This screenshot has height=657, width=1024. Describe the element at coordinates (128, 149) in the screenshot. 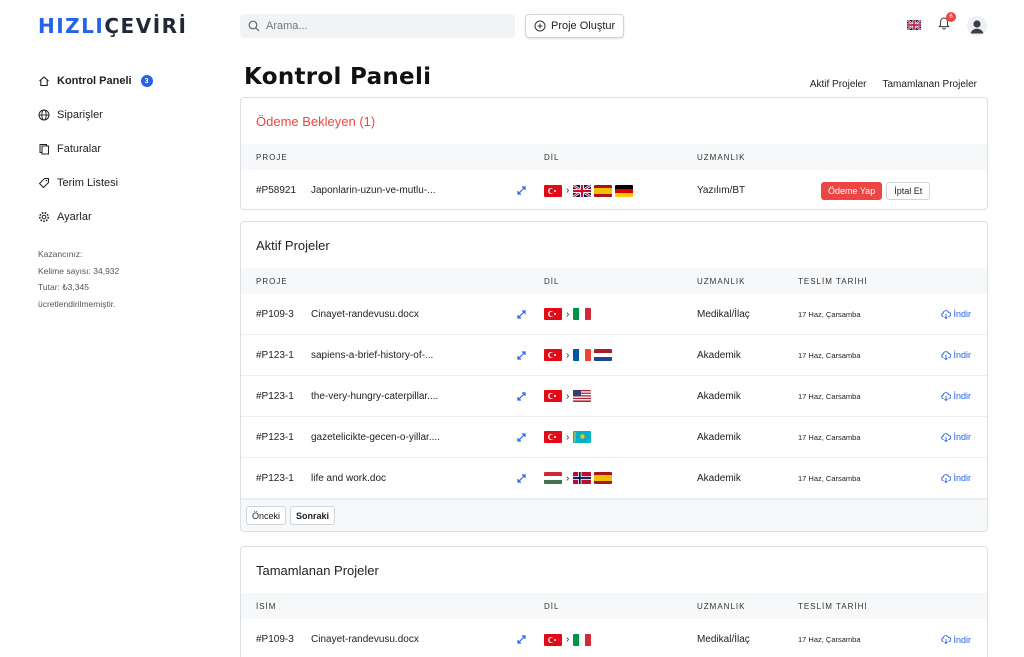

I see `sidebar-item-invoices: Faturalar` at that location.